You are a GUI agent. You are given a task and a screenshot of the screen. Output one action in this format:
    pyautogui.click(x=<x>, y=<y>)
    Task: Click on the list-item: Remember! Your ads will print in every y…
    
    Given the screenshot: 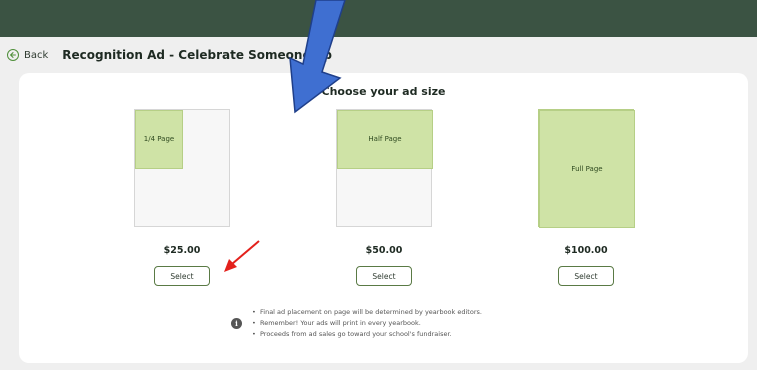 What is the action you would take?
    pyautogui.click(x=367, y=323)
    